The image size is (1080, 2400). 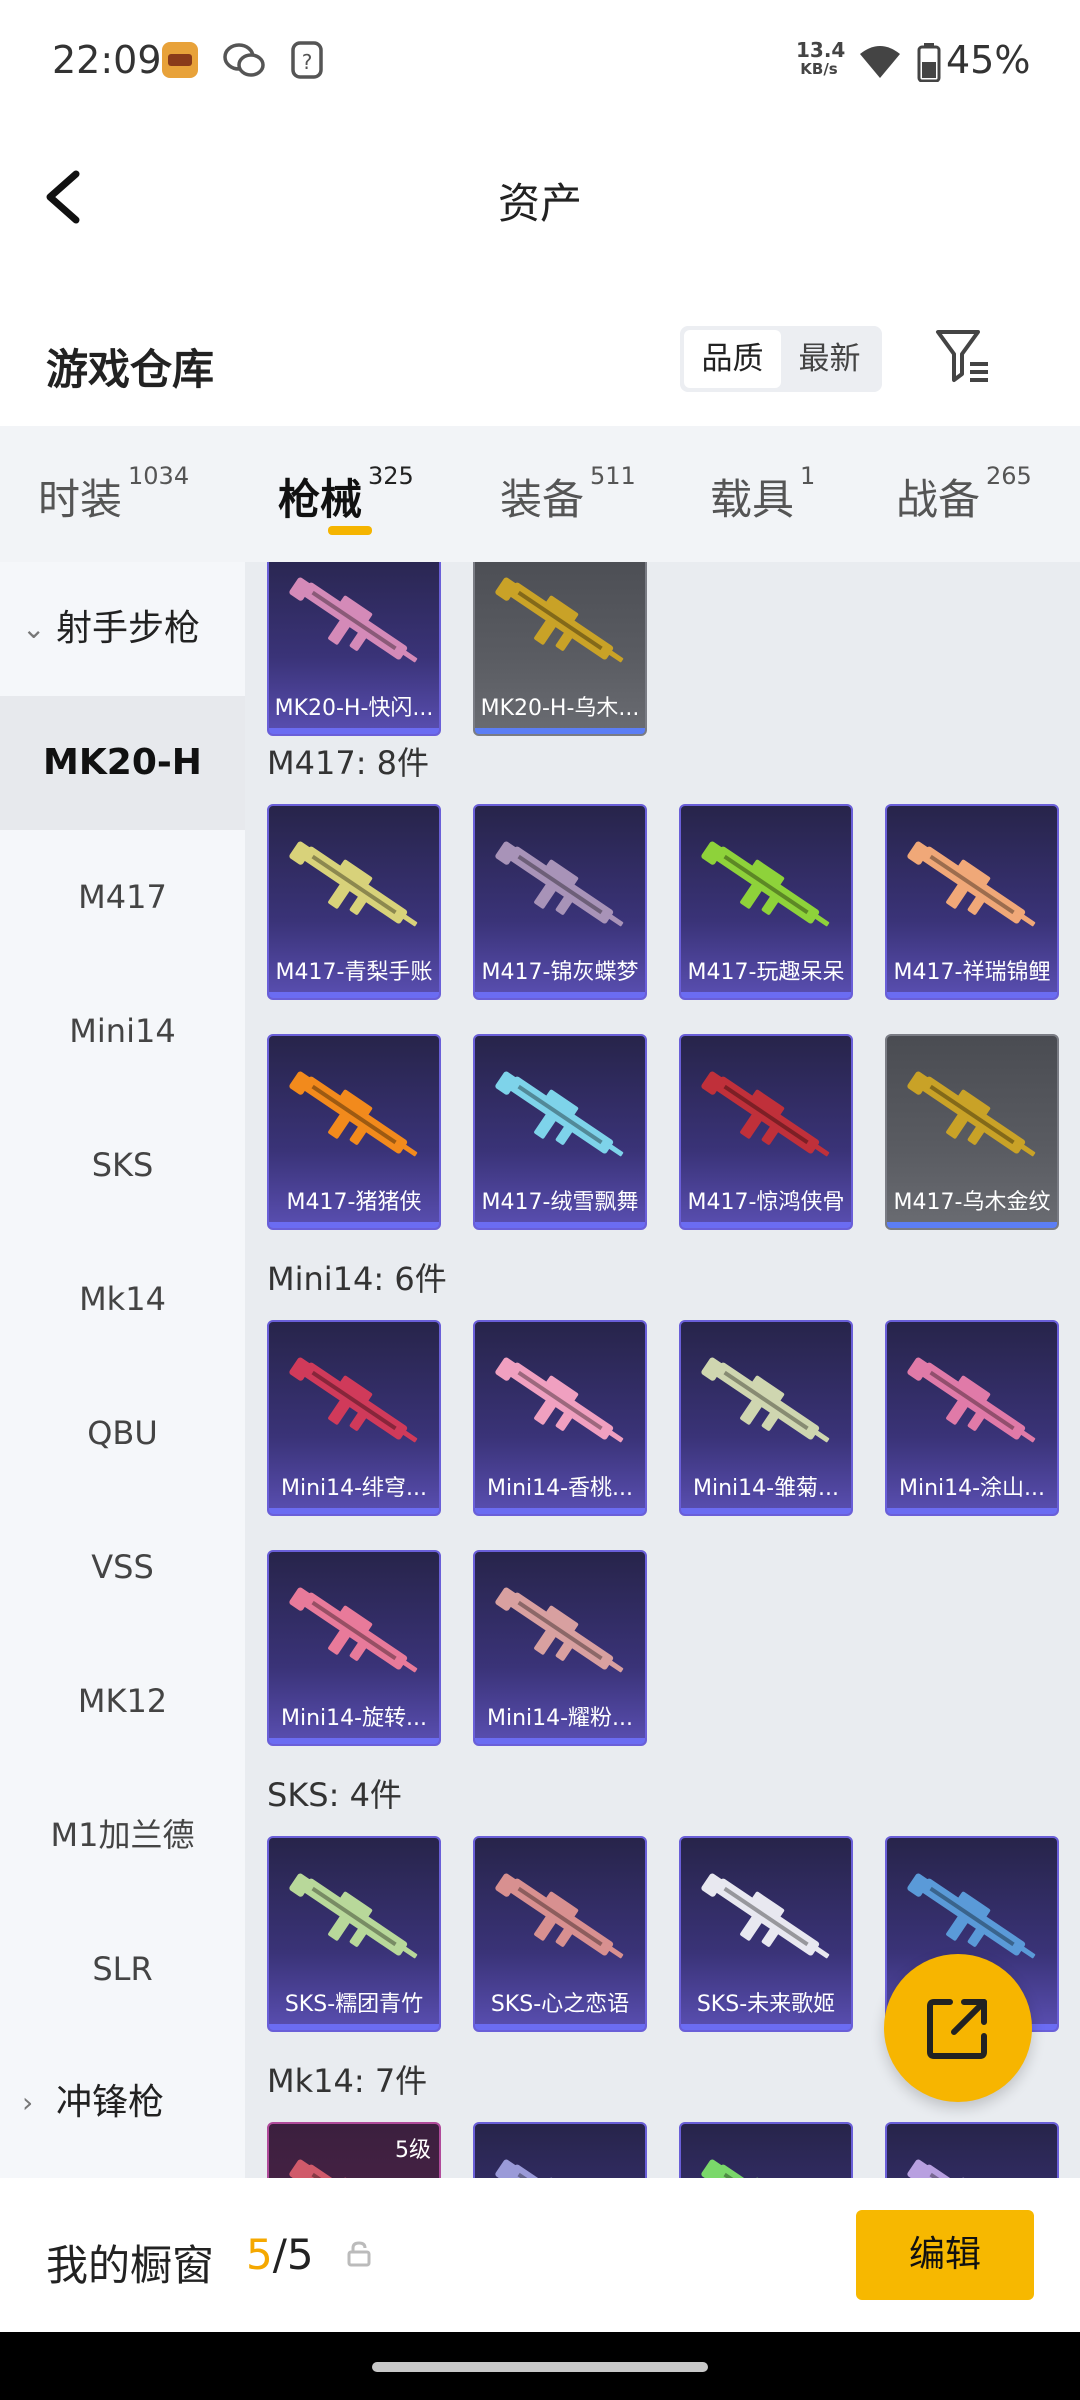 I want to click on sort-newest: 最新, so click(x=829, y=359).